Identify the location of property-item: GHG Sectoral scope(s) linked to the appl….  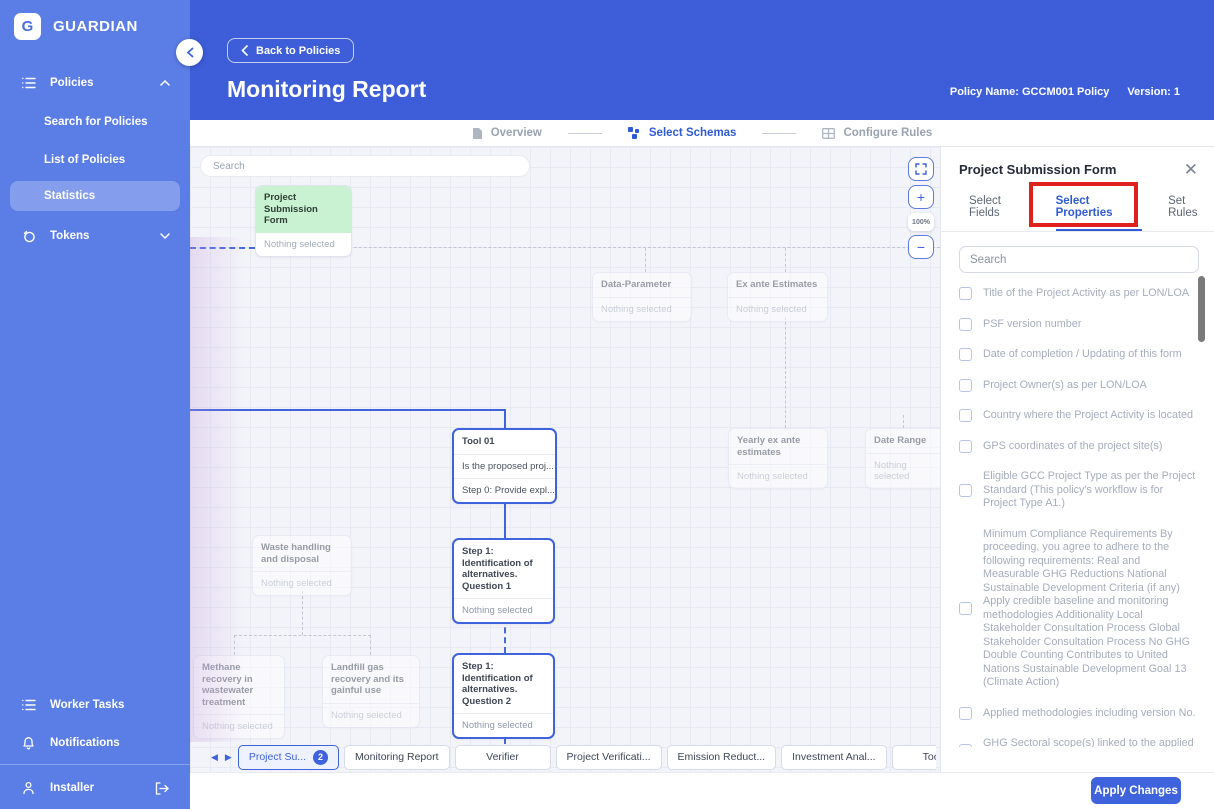
(1078, 742).